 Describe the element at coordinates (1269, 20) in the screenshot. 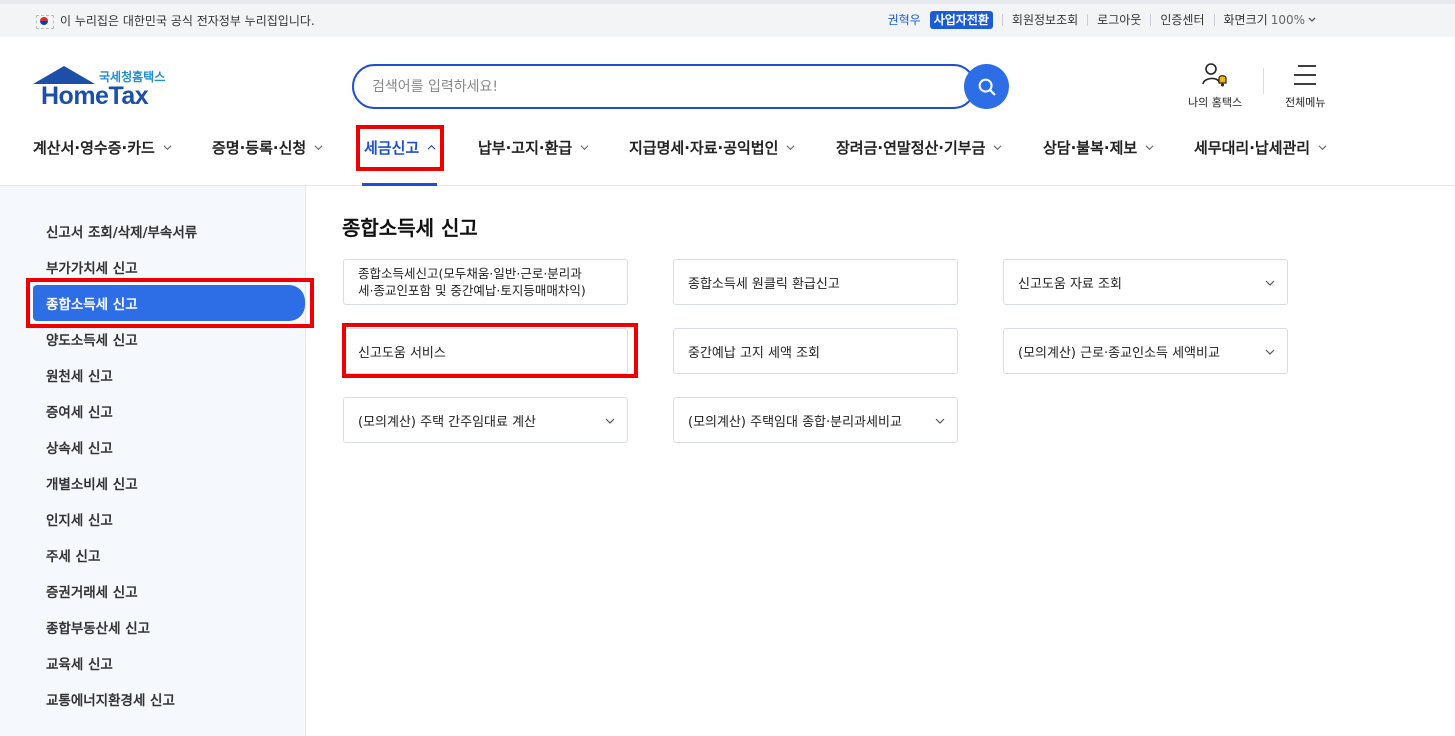

I see `zoom-control: 화면크기 100%` at that location.